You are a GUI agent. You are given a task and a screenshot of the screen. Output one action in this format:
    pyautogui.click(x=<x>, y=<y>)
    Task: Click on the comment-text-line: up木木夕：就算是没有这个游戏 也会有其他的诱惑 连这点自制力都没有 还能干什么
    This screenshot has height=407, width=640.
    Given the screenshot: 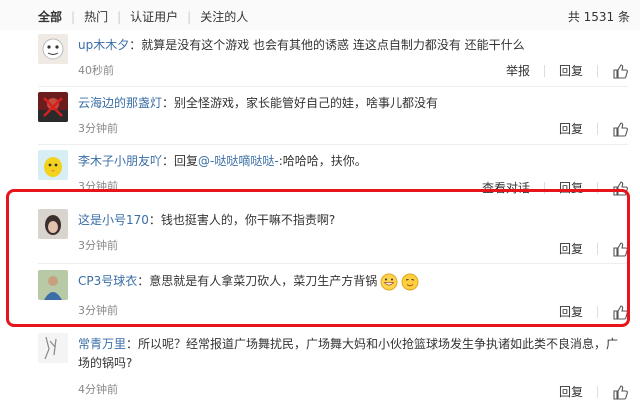 What is the action you would take?
    pyautogui.click(x=349, y=45)
    